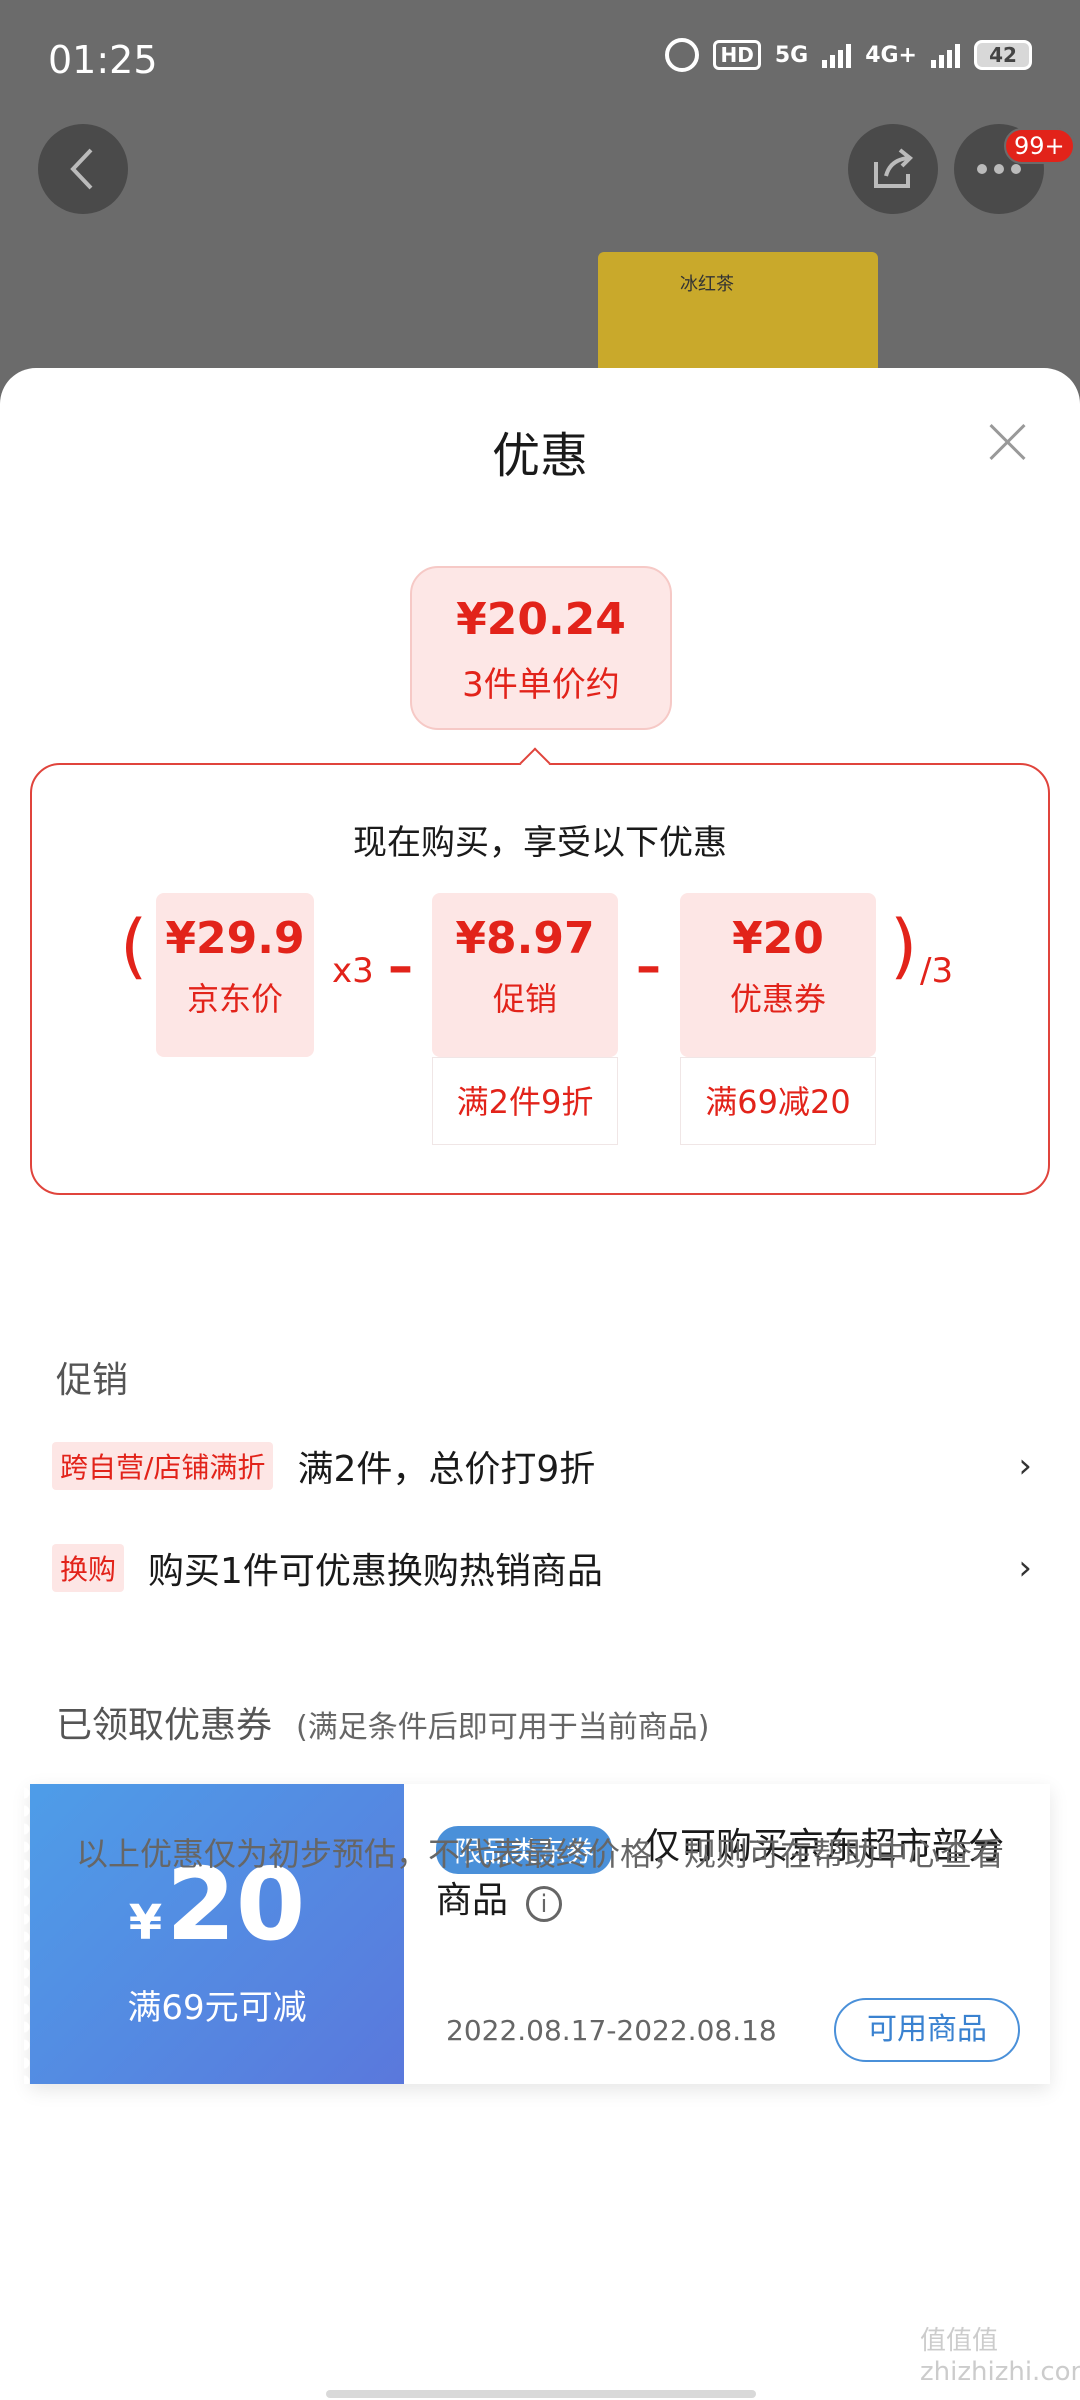 Image resolution: width=1080 pixels, height=2400 pixels. I want to click on unit-price-value: ¥20.24, so click(541, 619).